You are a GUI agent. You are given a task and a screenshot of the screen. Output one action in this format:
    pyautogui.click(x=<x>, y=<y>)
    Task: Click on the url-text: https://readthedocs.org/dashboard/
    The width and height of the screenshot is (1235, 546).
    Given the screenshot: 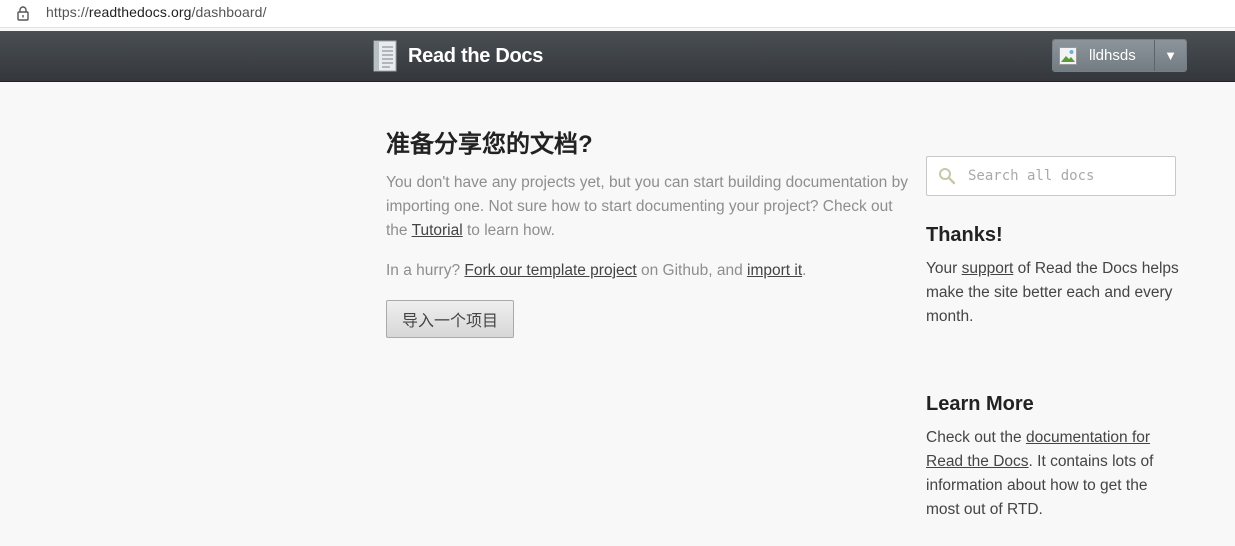 What is the action you would take?
    pyautogui.click(x=156, y=12)
    